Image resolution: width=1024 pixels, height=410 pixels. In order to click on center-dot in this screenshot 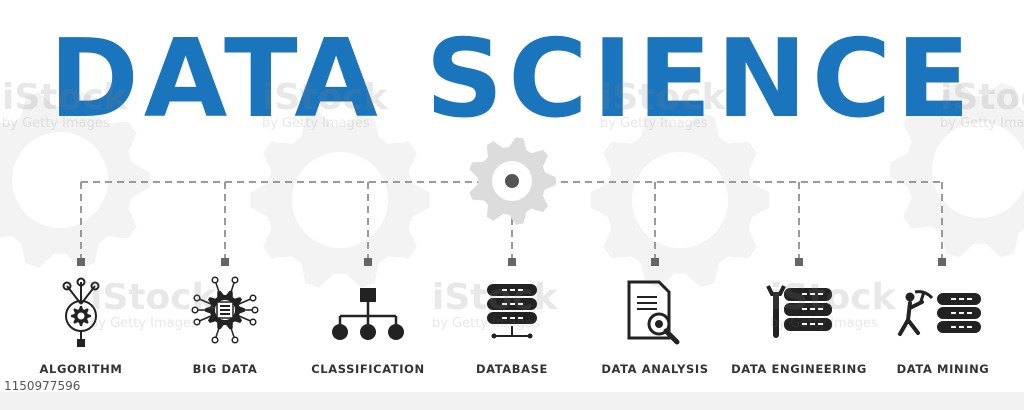, I will do `click(512, 181)`.